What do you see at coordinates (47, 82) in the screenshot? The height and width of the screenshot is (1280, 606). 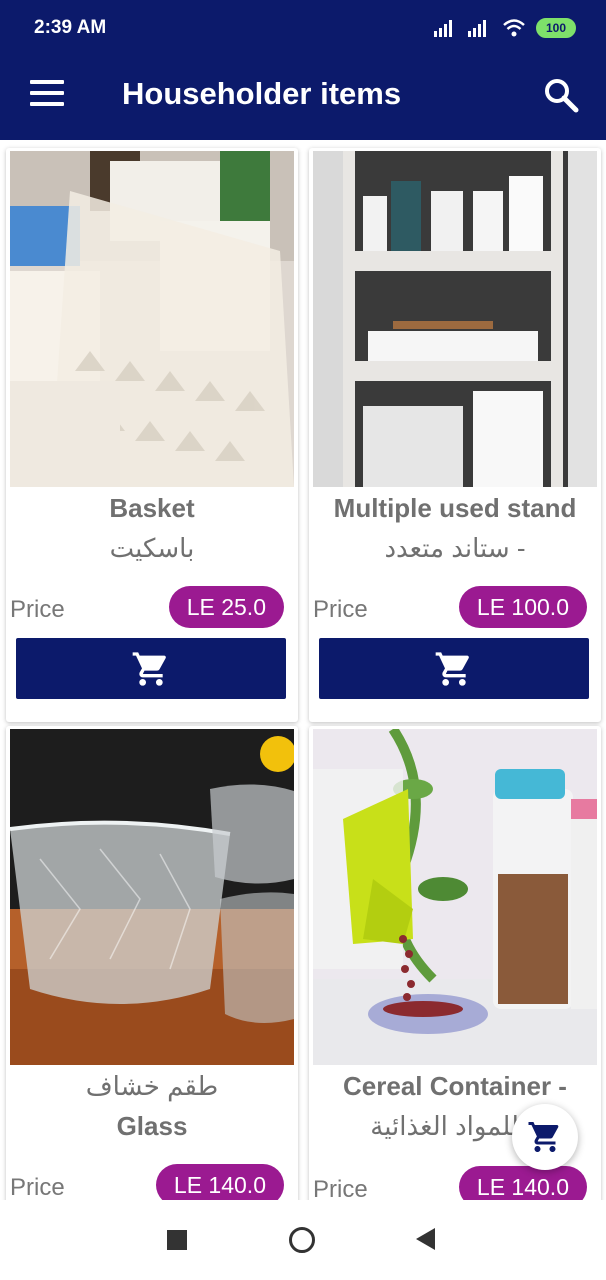 I see `menu-icon` at bounding box center [47, 82].